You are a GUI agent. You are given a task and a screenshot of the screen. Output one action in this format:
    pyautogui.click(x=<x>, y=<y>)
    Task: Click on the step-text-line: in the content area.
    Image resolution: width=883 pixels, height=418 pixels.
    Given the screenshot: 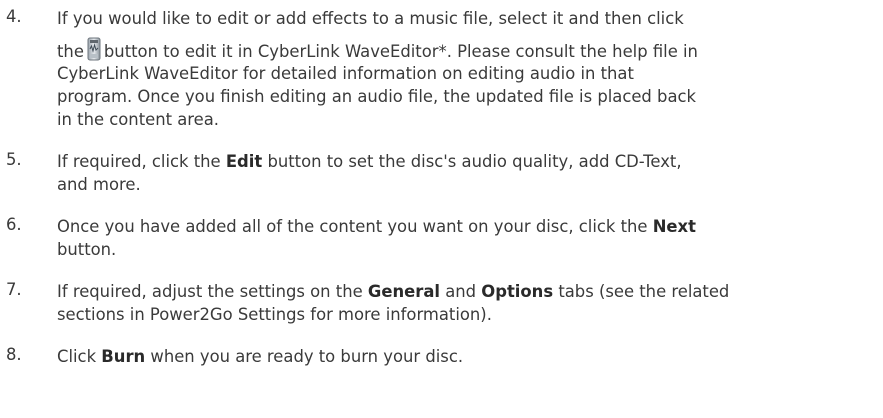 What is the action you would take?
    pyautogui.click(x=464, y=119)
    